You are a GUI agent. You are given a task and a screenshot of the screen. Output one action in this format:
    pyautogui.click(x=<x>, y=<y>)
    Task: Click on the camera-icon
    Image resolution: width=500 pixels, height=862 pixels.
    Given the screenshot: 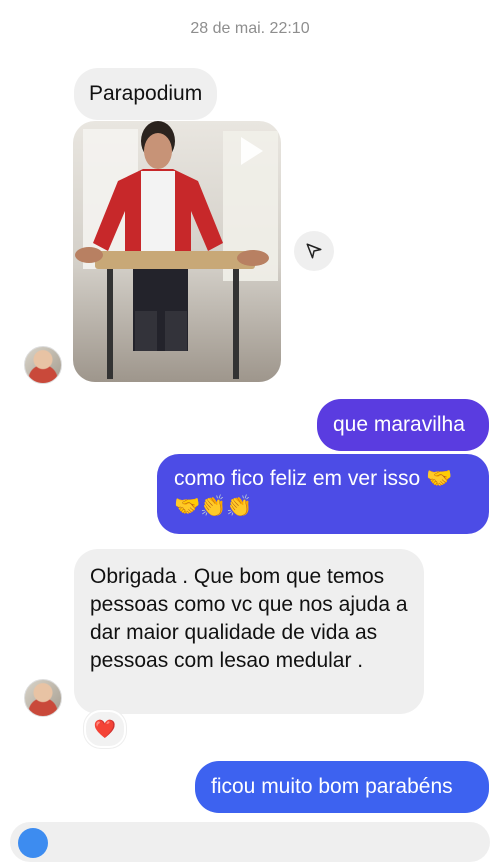 What is the action you would take?
    pyautogui.click(x=33, y=843)
    